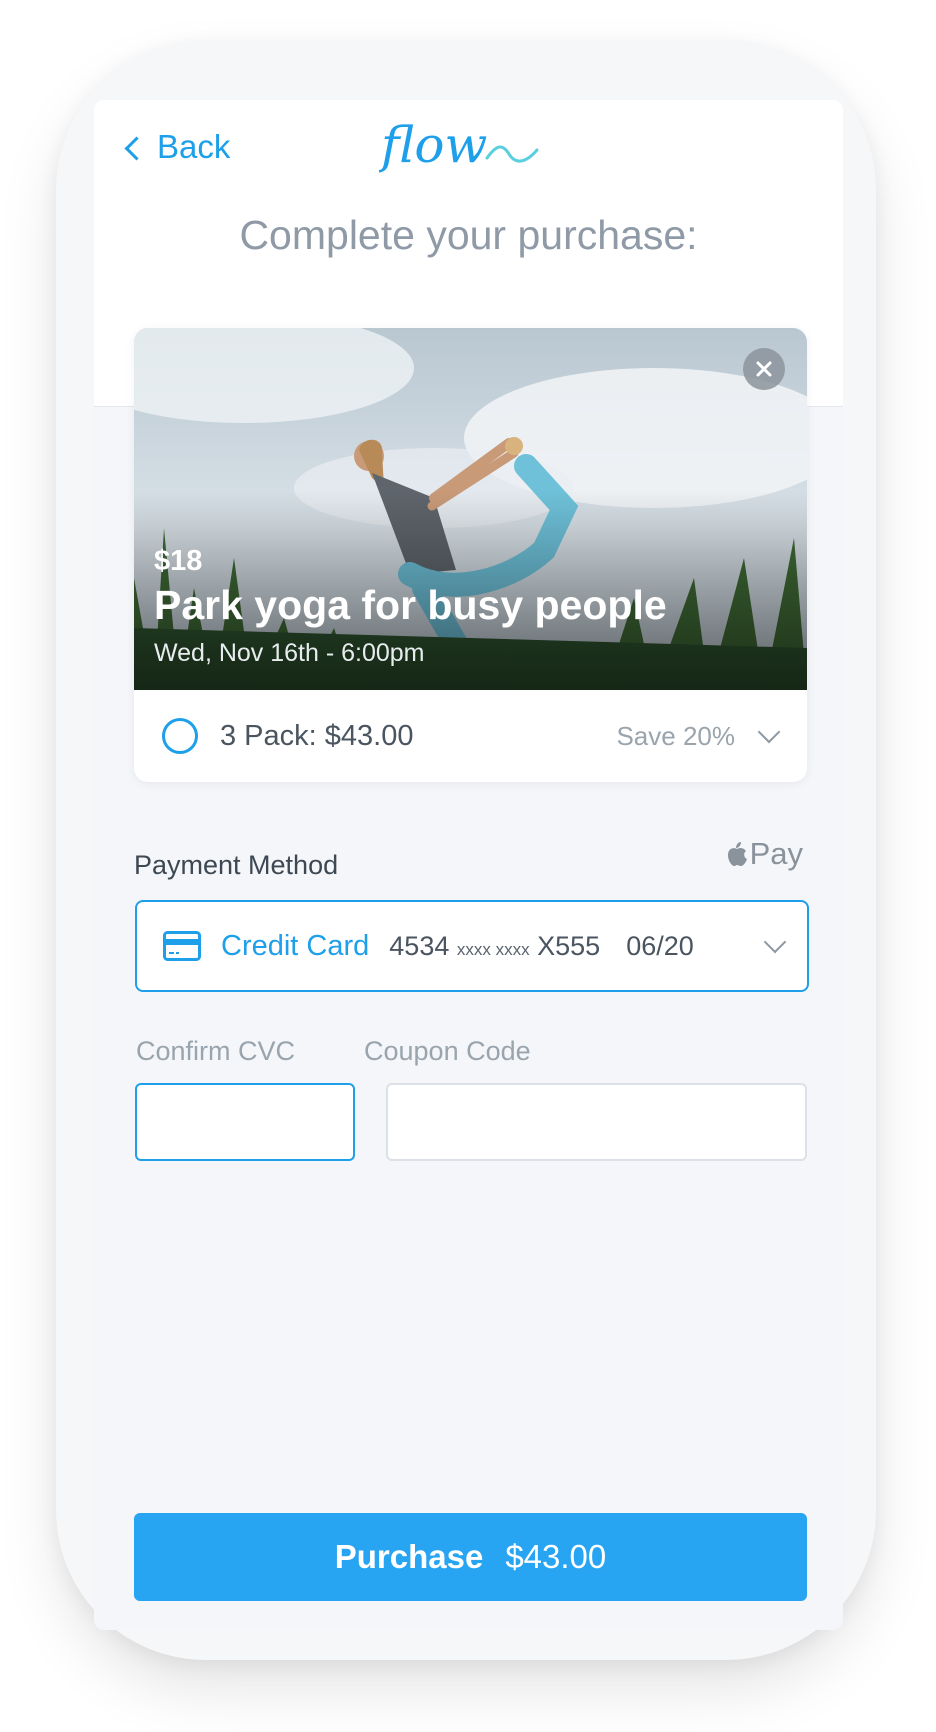  What do you see at coordinates (596, 1122) in the screenshot?
I see `coupon-input` at bounding box center [596, 1122].